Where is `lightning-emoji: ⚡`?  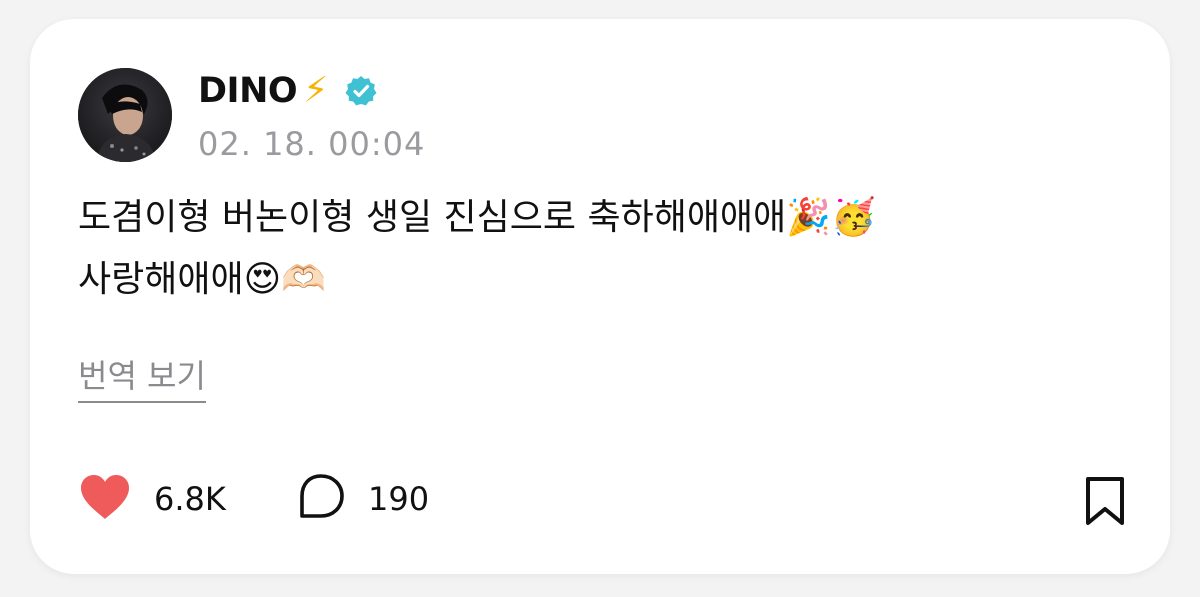 lightning-emoji: ⚡ is located at coordinates (316, 90).